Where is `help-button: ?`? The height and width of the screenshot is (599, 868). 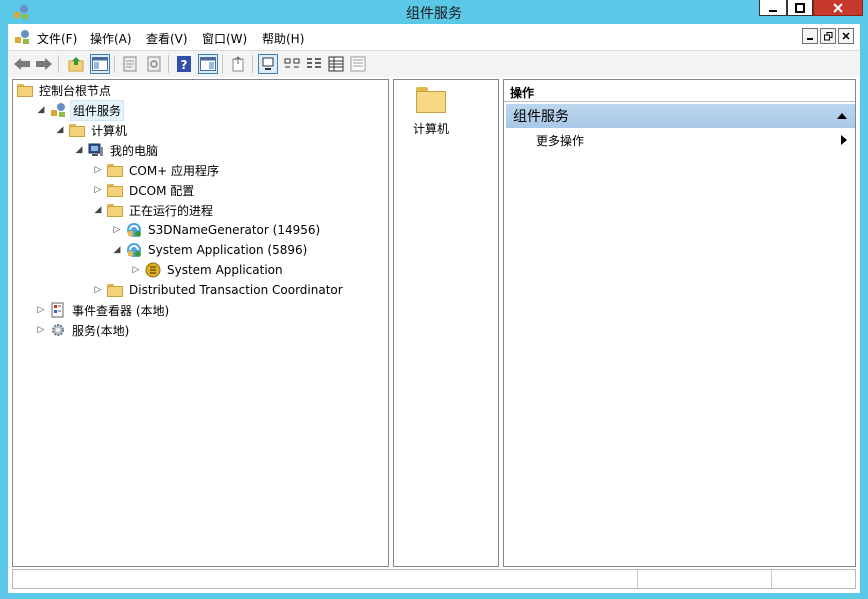
help-button: ? is located at coordinates (184, 64).